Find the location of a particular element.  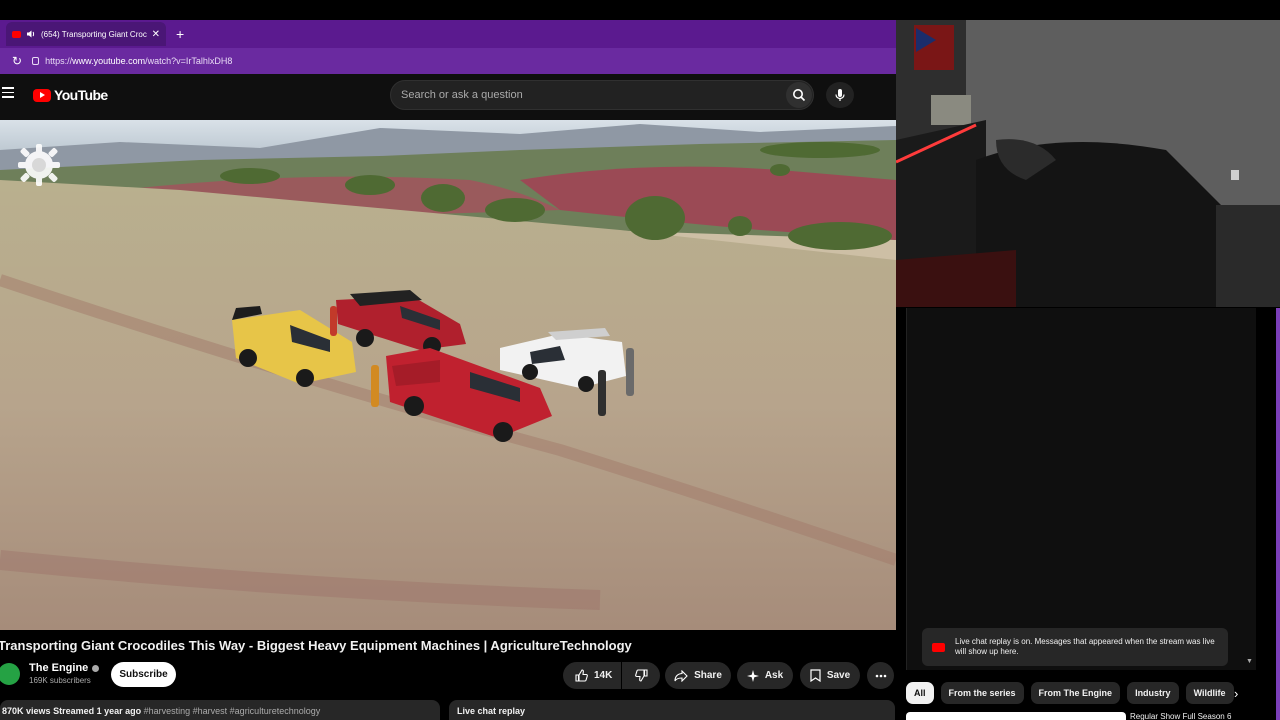

share-icon is located at coordinates (681, 675).